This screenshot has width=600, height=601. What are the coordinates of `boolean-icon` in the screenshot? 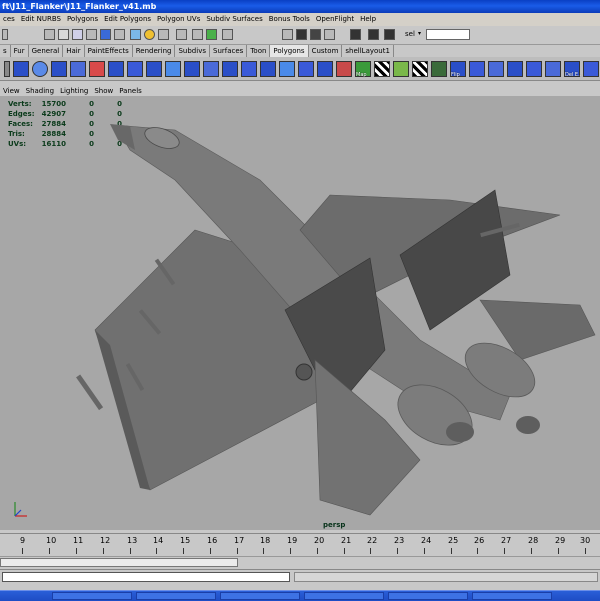 It's located at (135, 68).